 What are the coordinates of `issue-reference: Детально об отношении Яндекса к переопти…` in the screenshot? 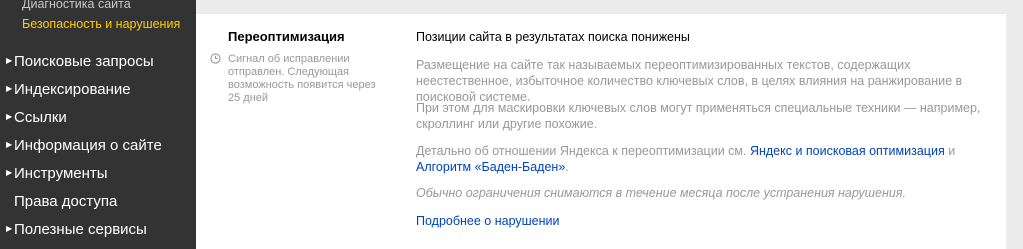 It's located at (707, 159).